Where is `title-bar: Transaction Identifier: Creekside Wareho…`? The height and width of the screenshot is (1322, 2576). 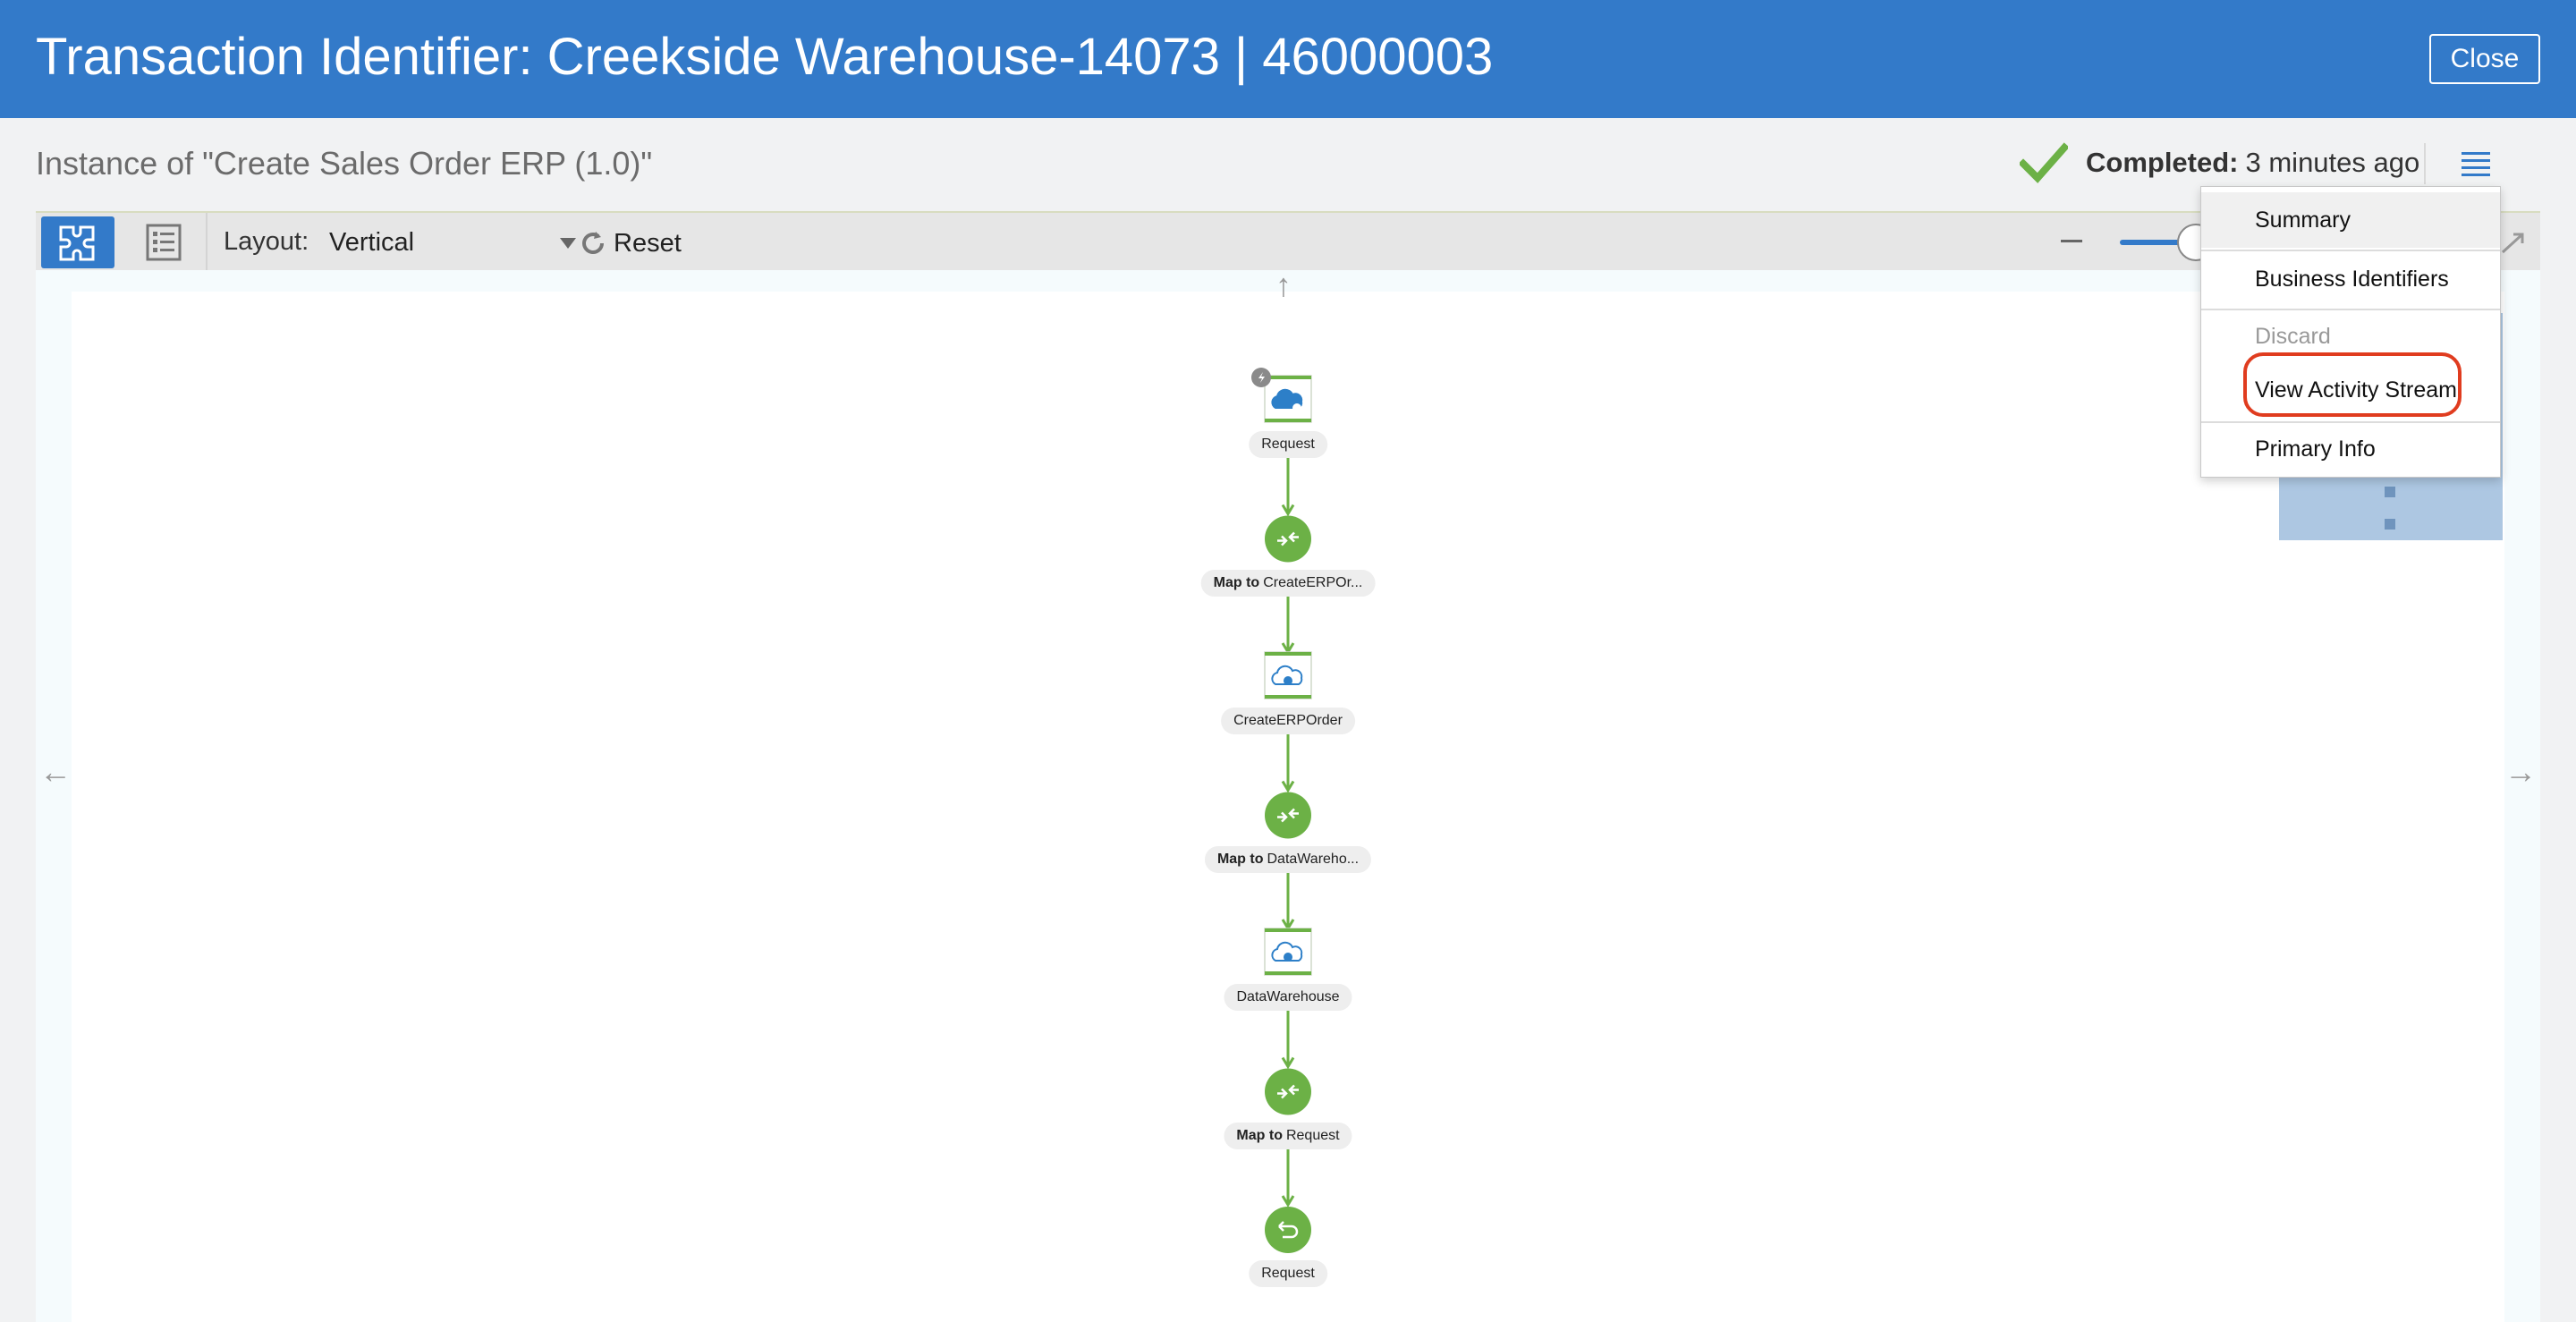
title-bar: Transaction Identifier: Creekside Wareho… is located at coordinates (1288, 59).